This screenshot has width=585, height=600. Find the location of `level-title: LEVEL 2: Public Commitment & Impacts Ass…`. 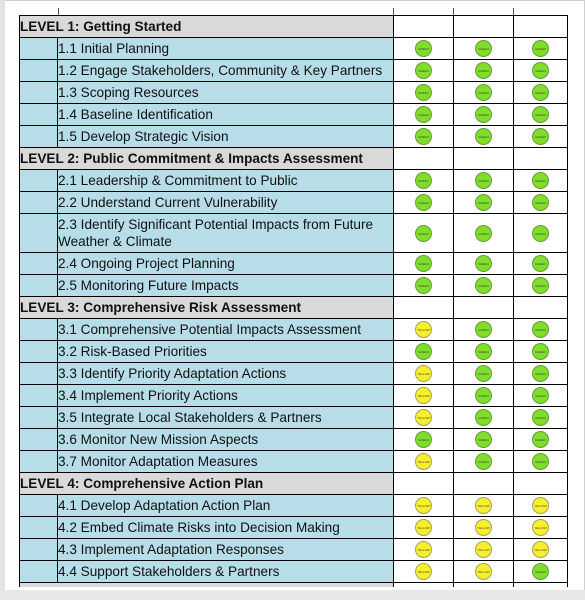

level-title: LEVEL 2: Public Commitment & Impacts Ass… is located at coordinates (206, 158).